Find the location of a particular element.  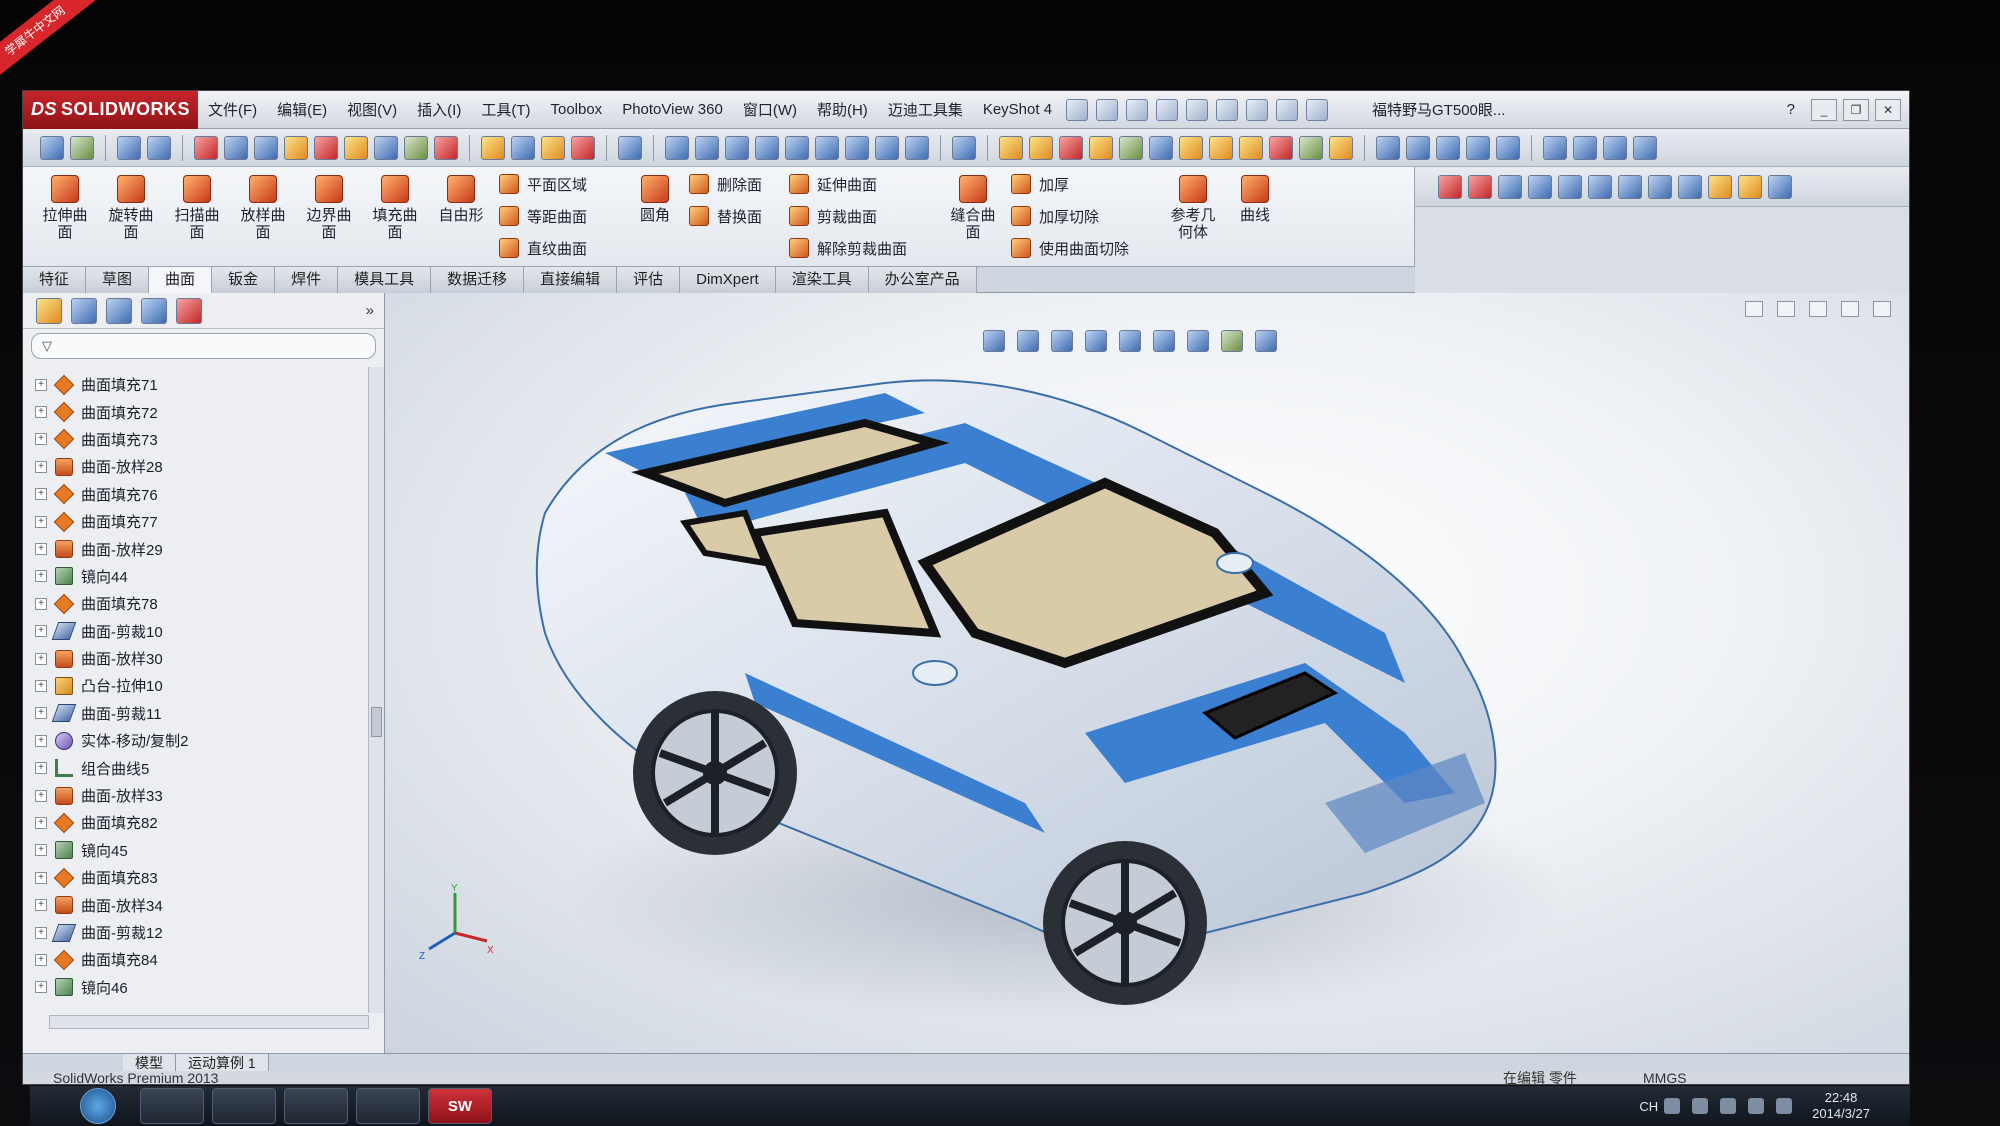

parting-surface-icon is located at coordinates (1570, 186).